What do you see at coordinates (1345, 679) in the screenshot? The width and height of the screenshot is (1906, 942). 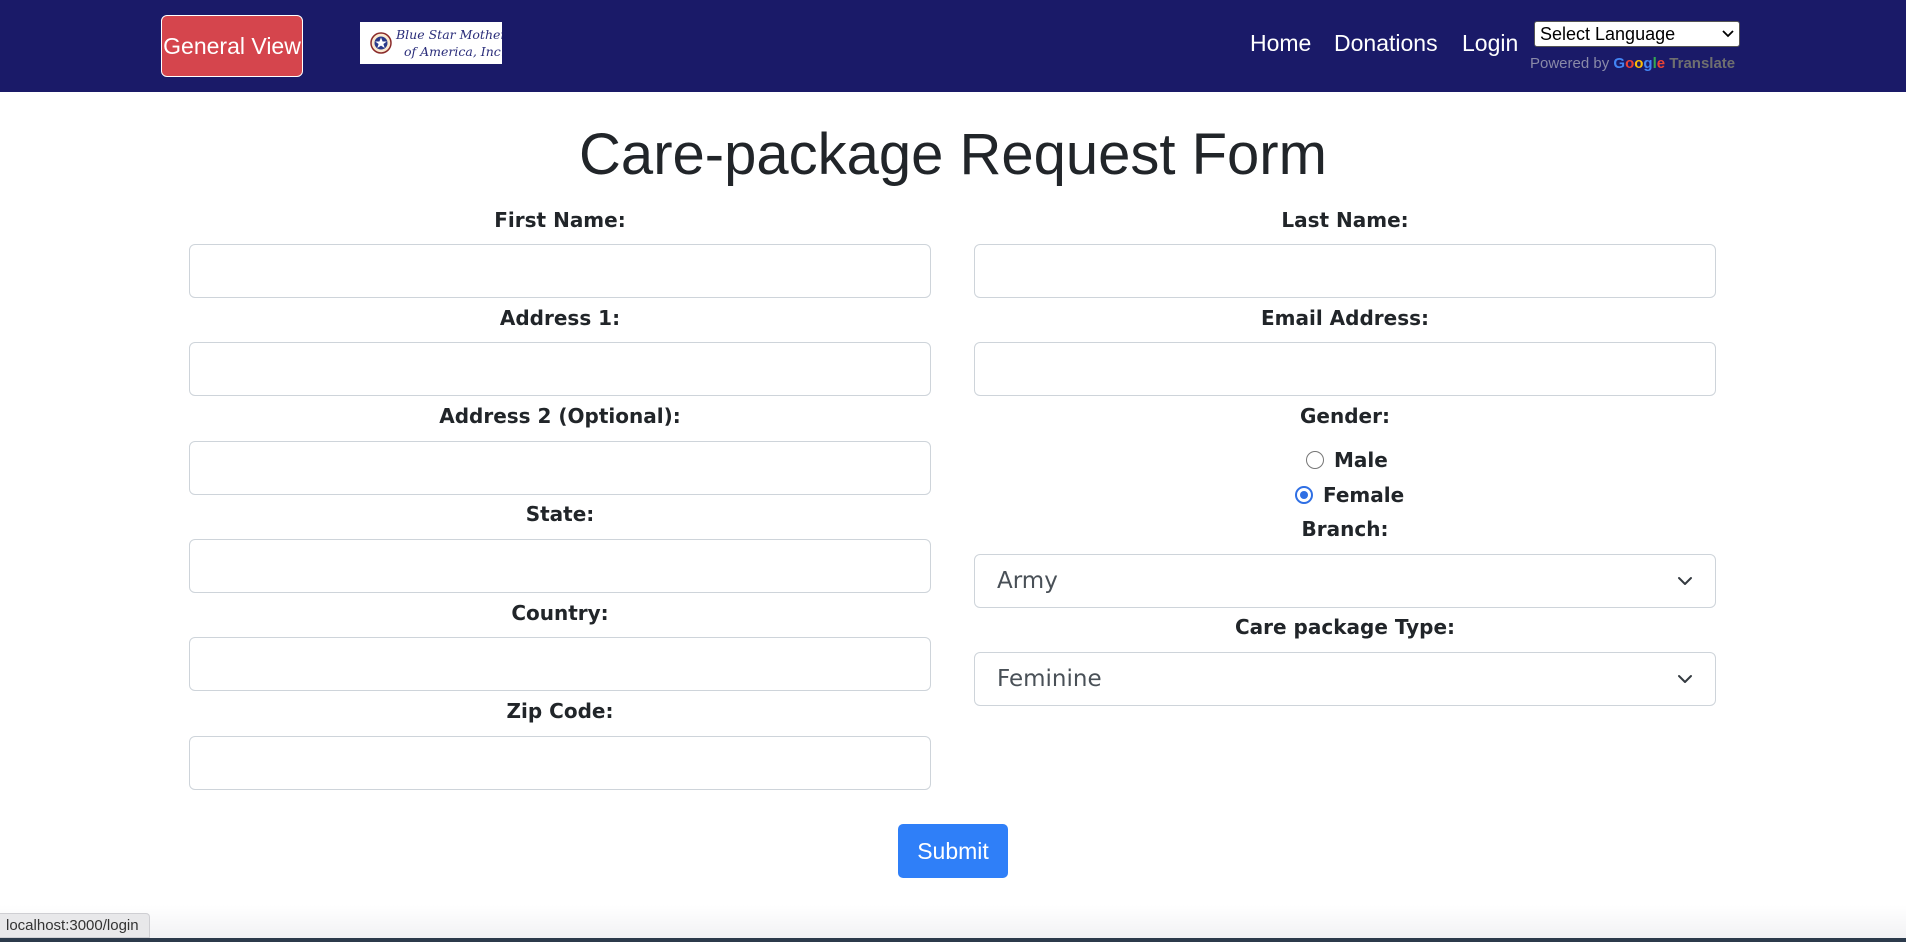 I see `care-package-type-select: Feminine` at bounding box center [1345, 679].